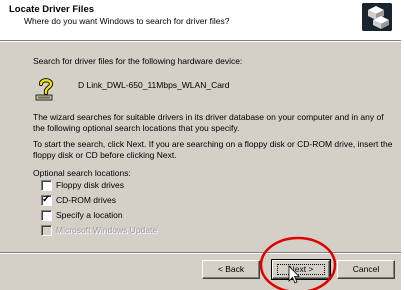 The height and width of the screenshot is (290, 404). I want to click on windows-update-checkbox, so click(46, 230).